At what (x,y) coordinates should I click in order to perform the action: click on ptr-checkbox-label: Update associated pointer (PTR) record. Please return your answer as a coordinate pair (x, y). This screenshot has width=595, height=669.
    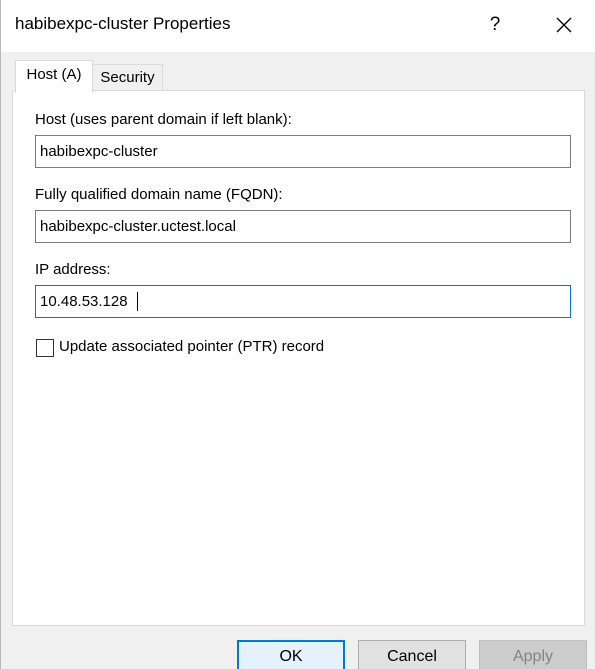
    Looking at the image, I should click on (191, 346).